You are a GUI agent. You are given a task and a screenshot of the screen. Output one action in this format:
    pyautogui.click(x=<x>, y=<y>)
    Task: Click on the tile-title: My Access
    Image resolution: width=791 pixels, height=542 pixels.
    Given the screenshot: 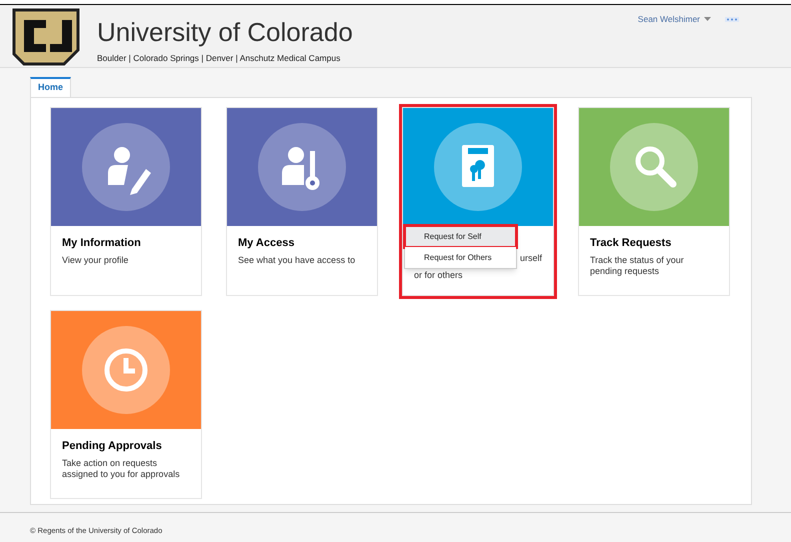 What is the action you would take?
    pyautogui.click(x=267, y=243)
    